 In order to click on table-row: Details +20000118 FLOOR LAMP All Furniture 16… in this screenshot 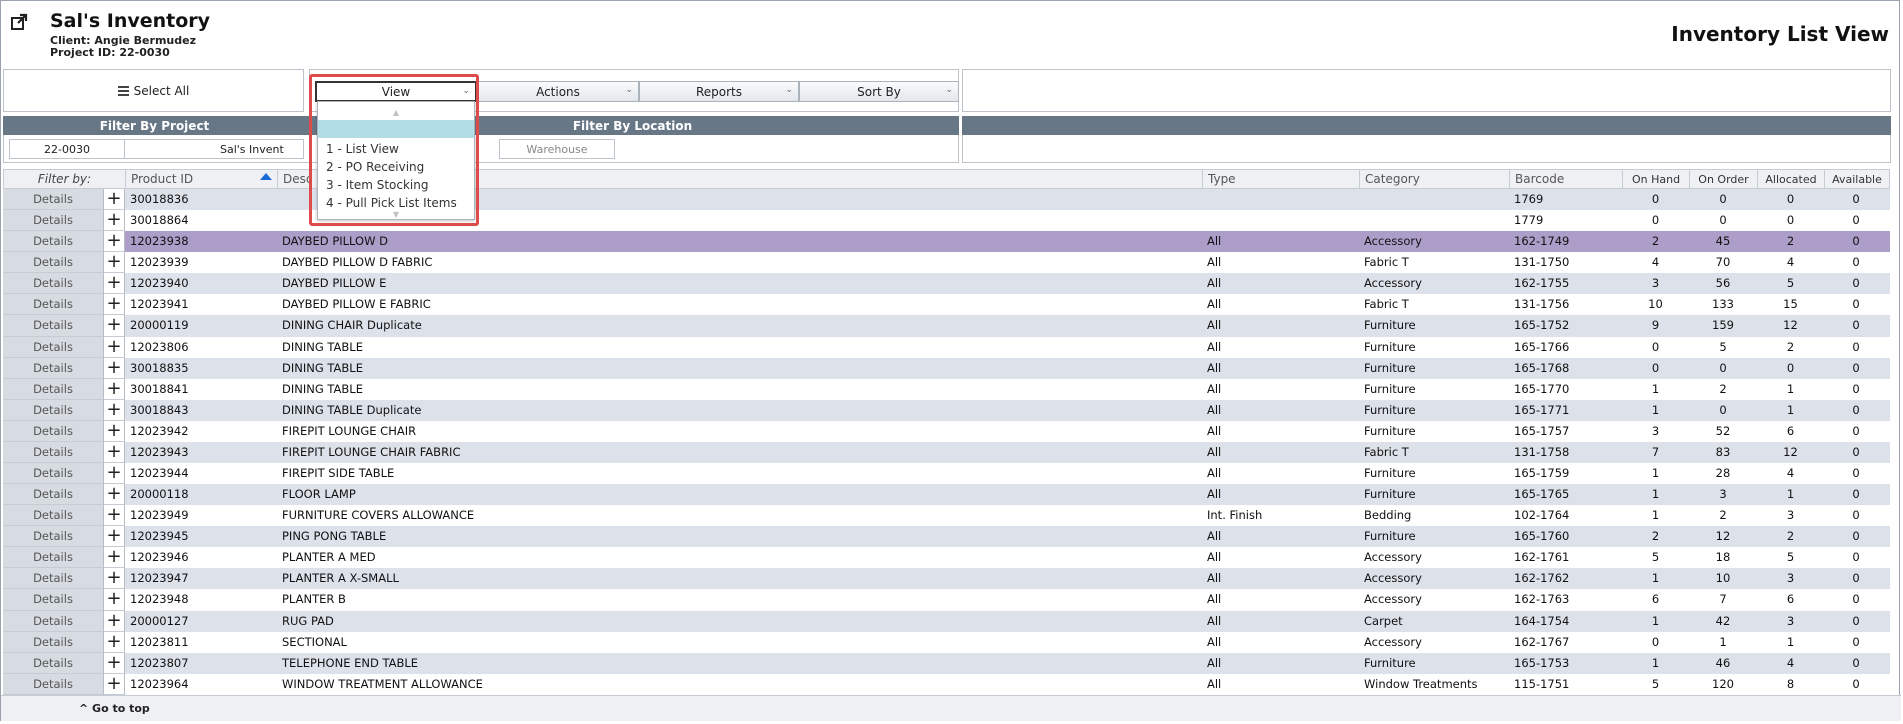, I will do `click(946, 495)`.